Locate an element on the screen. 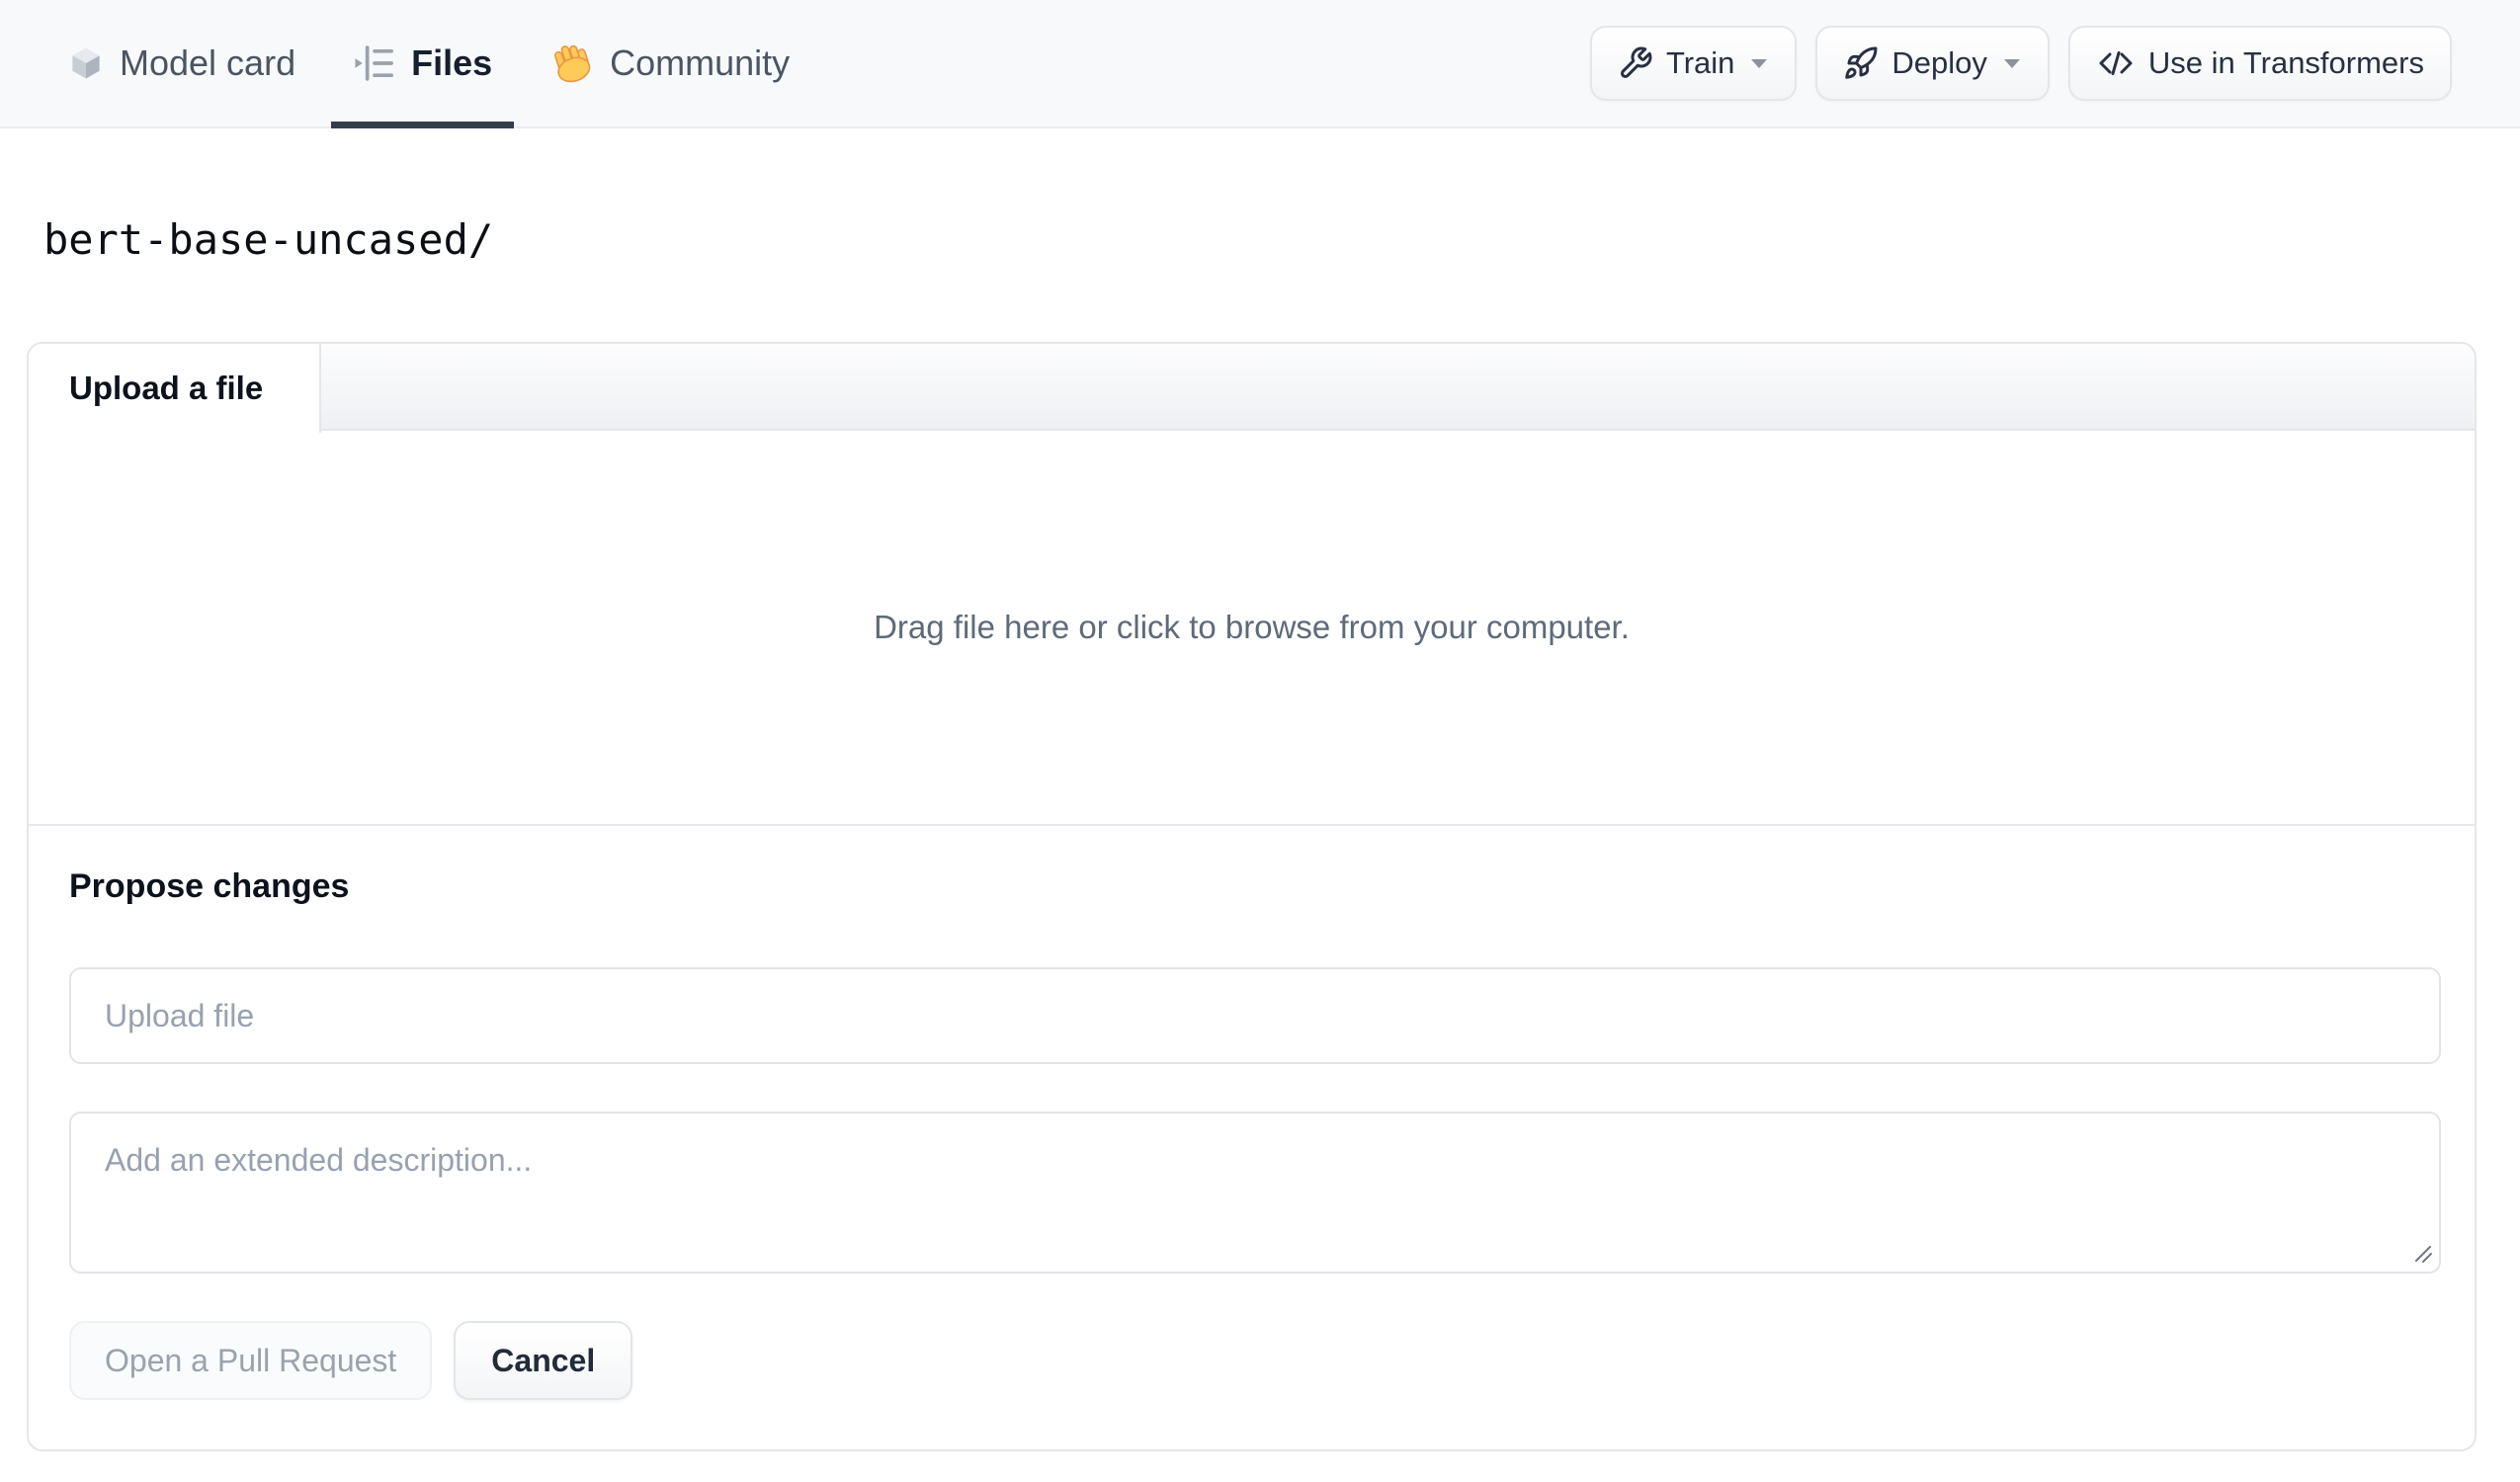  waving-hand-icon is located at coordinates (572, 63).